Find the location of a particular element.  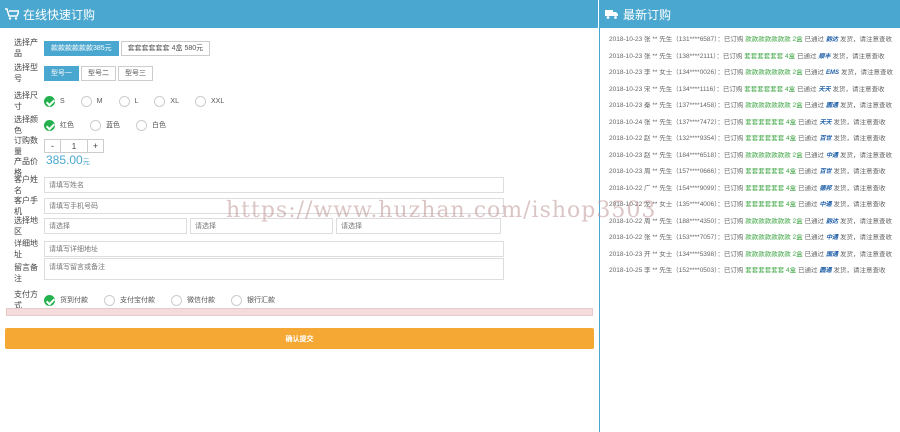

region-row: 选择地区 请选择 请选择 请选择 is located at coordinates (257, 226).